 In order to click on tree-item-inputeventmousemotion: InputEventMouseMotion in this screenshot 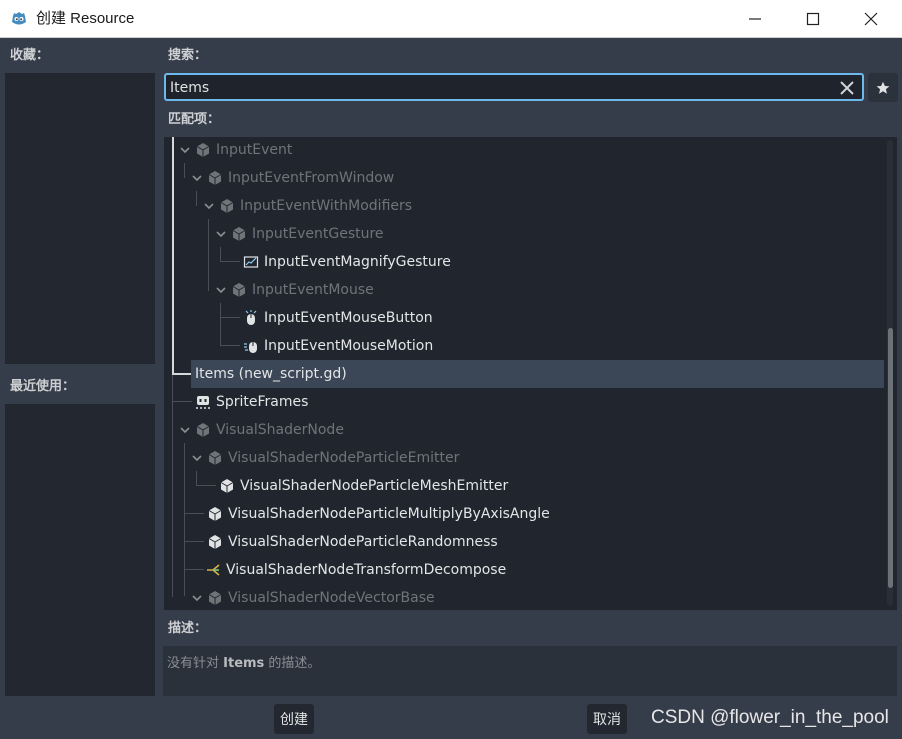, I will do `click(530, 346)`.